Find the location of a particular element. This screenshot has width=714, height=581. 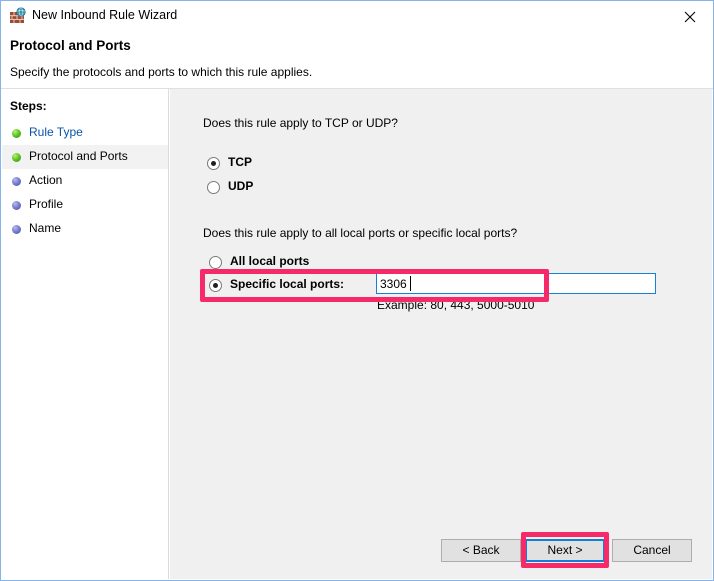

specific-ports-input is located at coordinates (516, 283).